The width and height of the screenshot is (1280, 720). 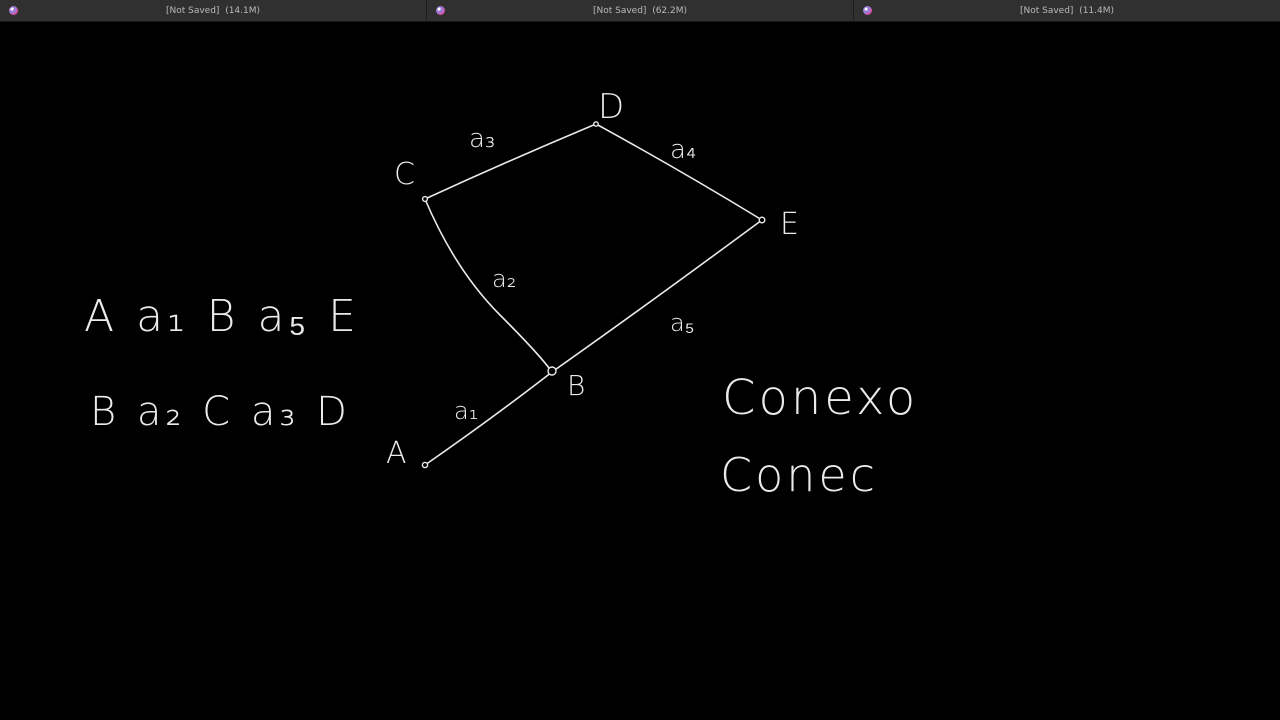 What do you see at coordinates (482, 139) in the screenshot?
I see `edge-label-a3: a₃` at bounding box center [482, 139].